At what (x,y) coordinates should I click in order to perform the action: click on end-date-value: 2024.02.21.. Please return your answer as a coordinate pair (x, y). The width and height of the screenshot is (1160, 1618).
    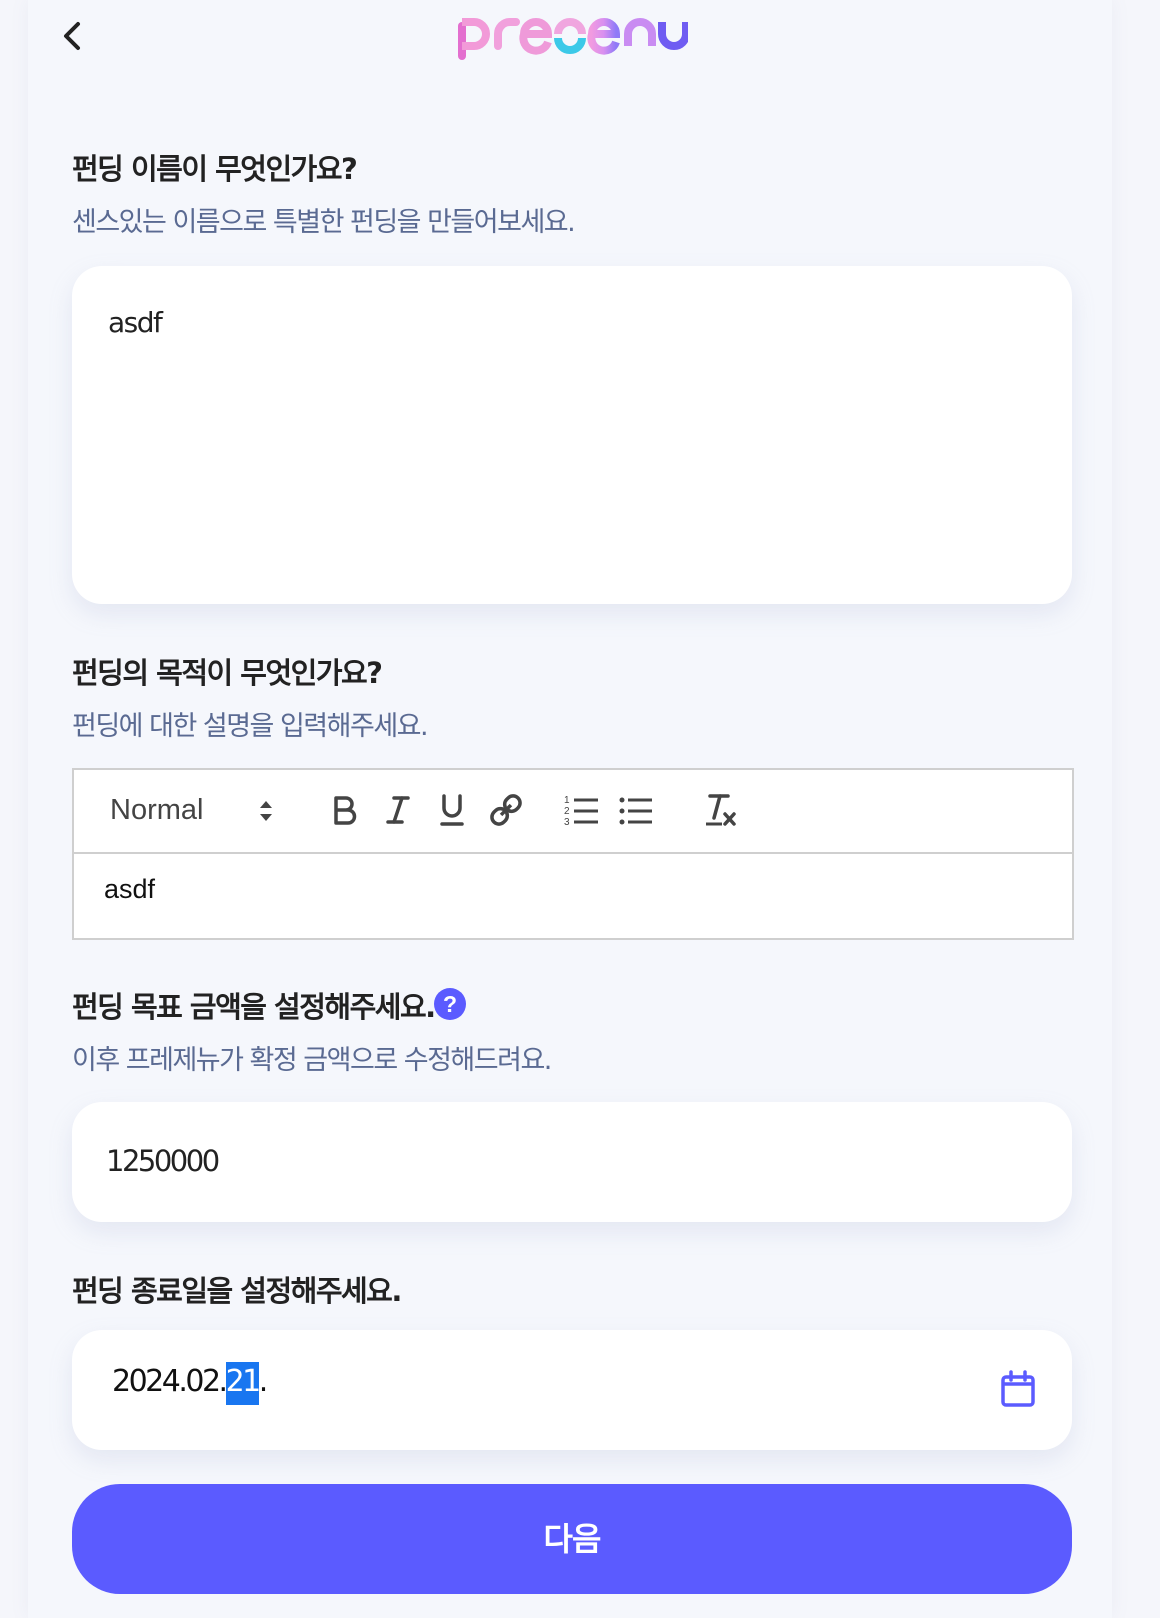
    Looking at the image, I should click on (190, 1383).